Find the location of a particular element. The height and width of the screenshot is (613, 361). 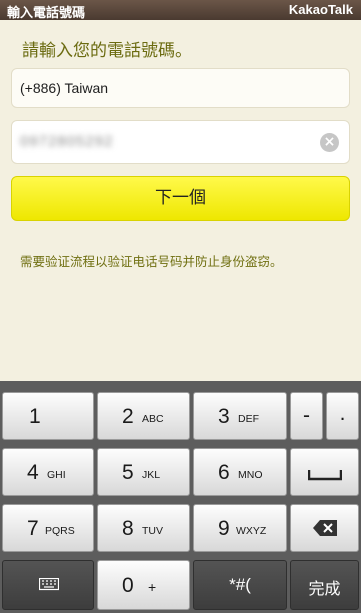

keyboard-icon is located at coordinates (49, 584).